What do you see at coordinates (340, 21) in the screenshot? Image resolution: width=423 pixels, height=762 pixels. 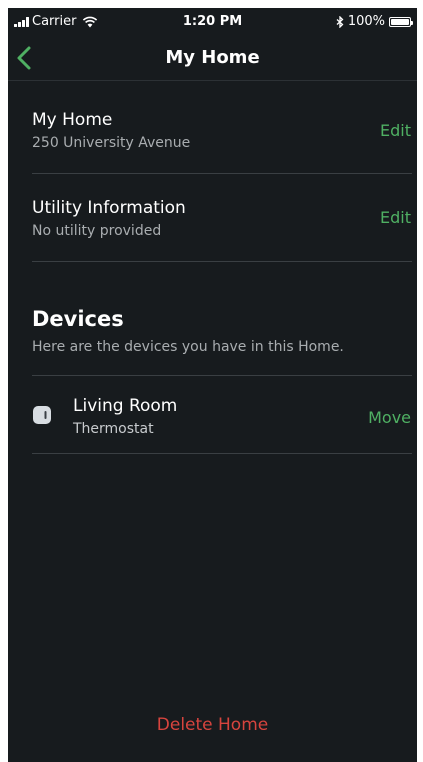 I see `bluetooth-icon` at bounding box center [340, 21].